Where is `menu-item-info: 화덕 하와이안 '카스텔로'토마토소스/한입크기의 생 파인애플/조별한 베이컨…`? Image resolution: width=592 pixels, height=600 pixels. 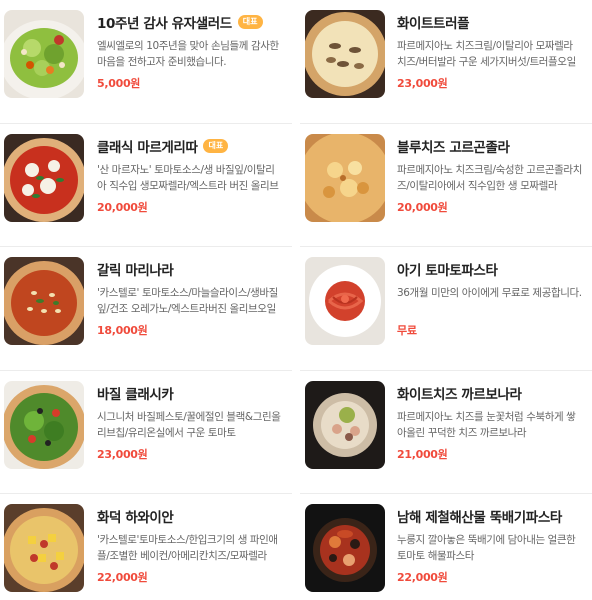 menu-item-info: 화덕 하와이안 '카스텔로'토마토소스/한입크기의 생 파인애플/조별한 베이컨… is located at coordinates (190, 545).